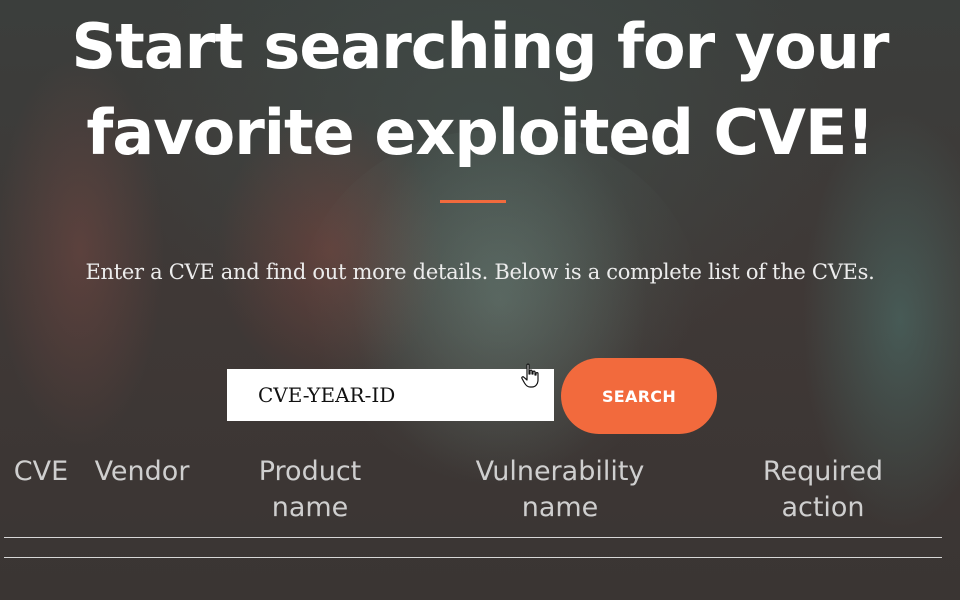 This screenshot has height=600, width=960. What do you see at coordinates (142, 472) in the screenshot?
I see `column-header-vendor: Vendor` at bounding box center [142, 472].